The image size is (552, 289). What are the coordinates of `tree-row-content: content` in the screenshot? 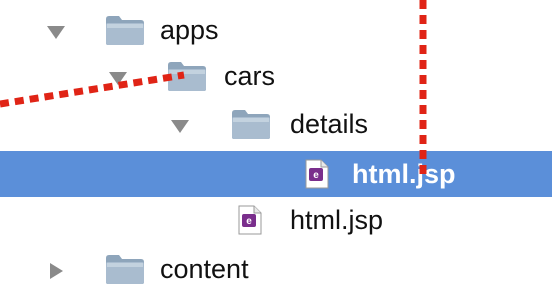 It's located at (276, 268).